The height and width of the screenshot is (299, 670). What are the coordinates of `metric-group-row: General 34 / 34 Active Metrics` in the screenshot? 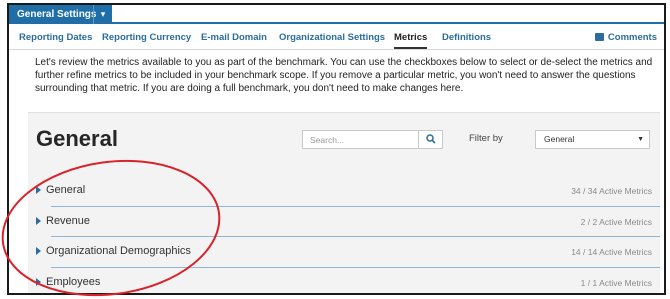 It's located at (344, 191).